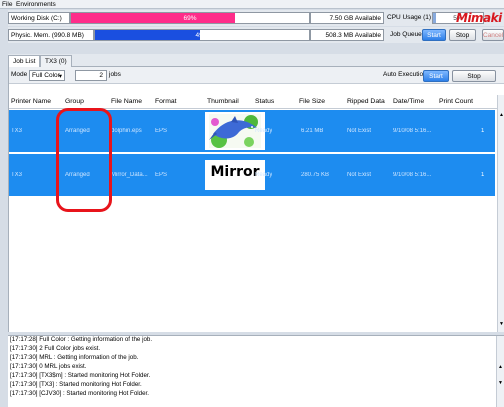 The height and width of the screenshot is (407, 504). What do you see at coordinates (405, 74) in the screenshot?
I see `auto-execution-label: Auto Execution` at bounding box center [405, 74].